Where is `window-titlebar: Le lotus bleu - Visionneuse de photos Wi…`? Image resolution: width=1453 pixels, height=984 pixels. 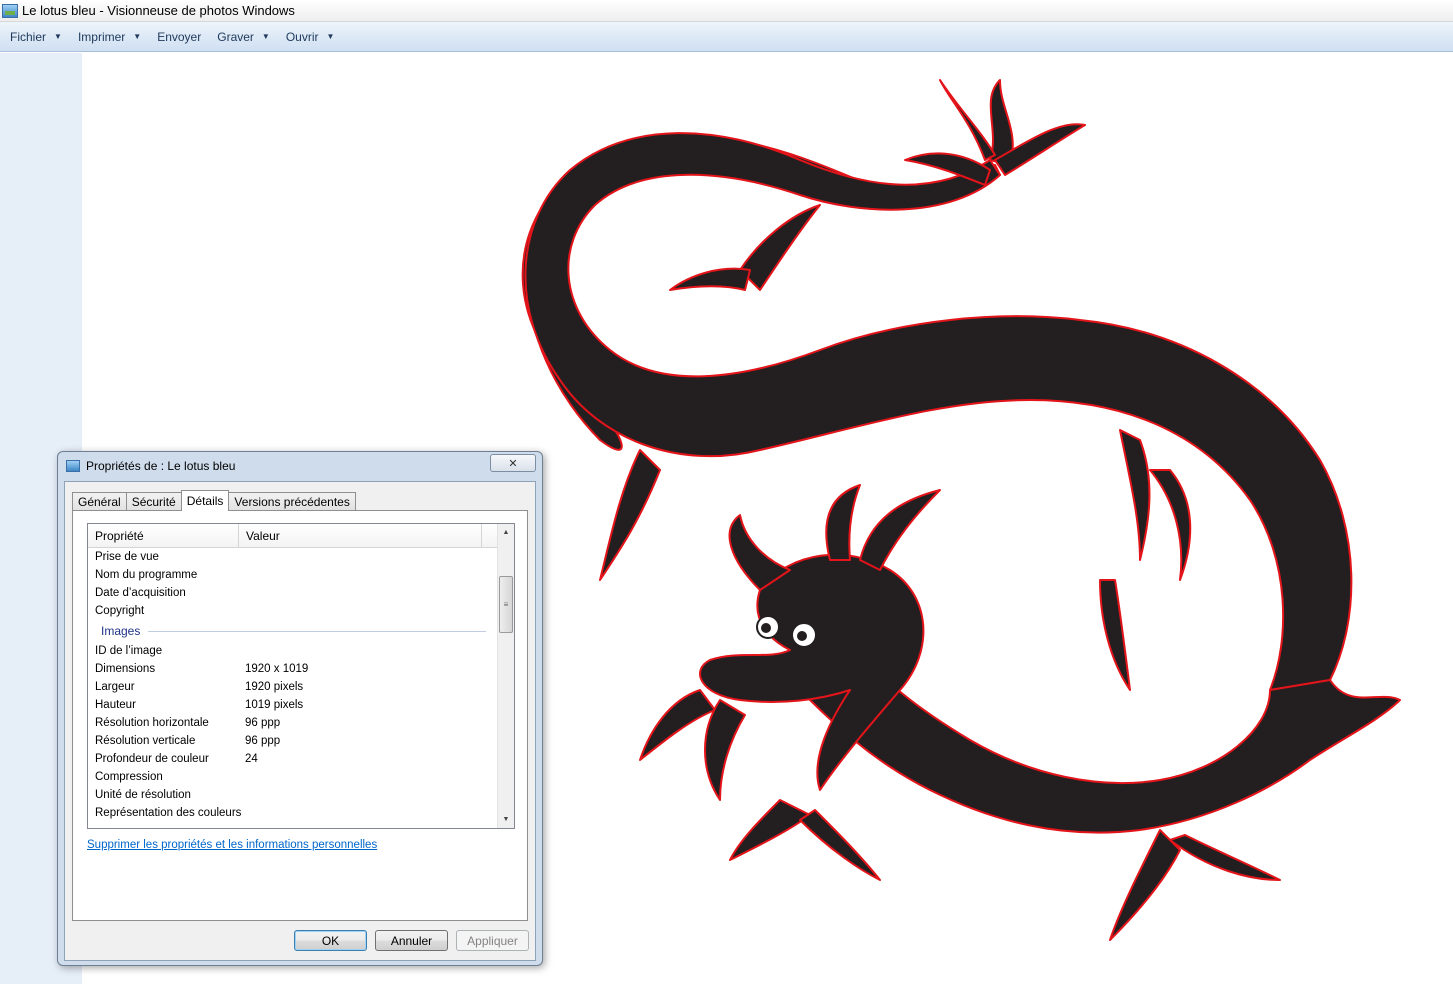 window-titlebar: Le lotus bleu - Visionneuse de photos Wi… is located at coordinates (726, 11).